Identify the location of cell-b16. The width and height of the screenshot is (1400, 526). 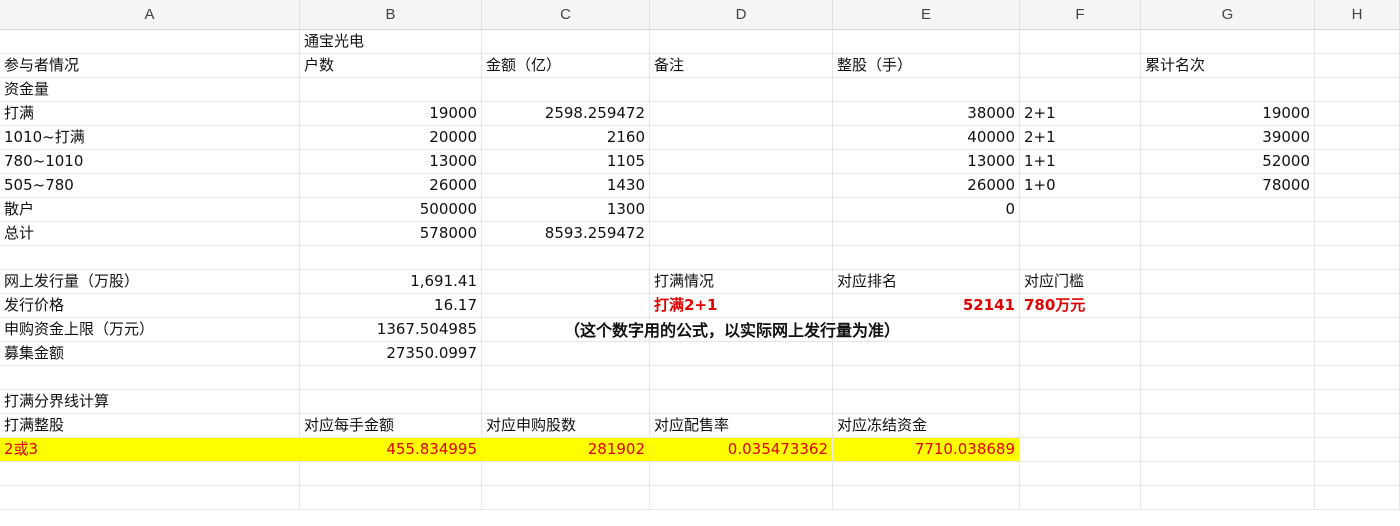
(391, 402).